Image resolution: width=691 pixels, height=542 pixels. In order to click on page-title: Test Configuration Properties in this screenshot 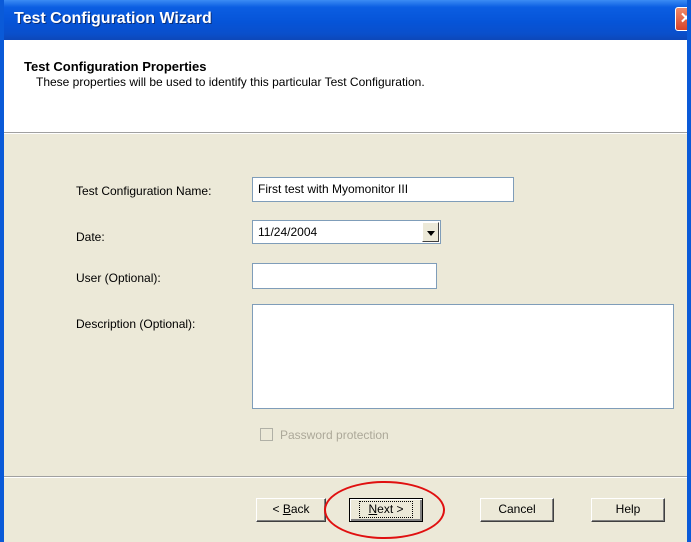, I will do `click(115, 66)`.